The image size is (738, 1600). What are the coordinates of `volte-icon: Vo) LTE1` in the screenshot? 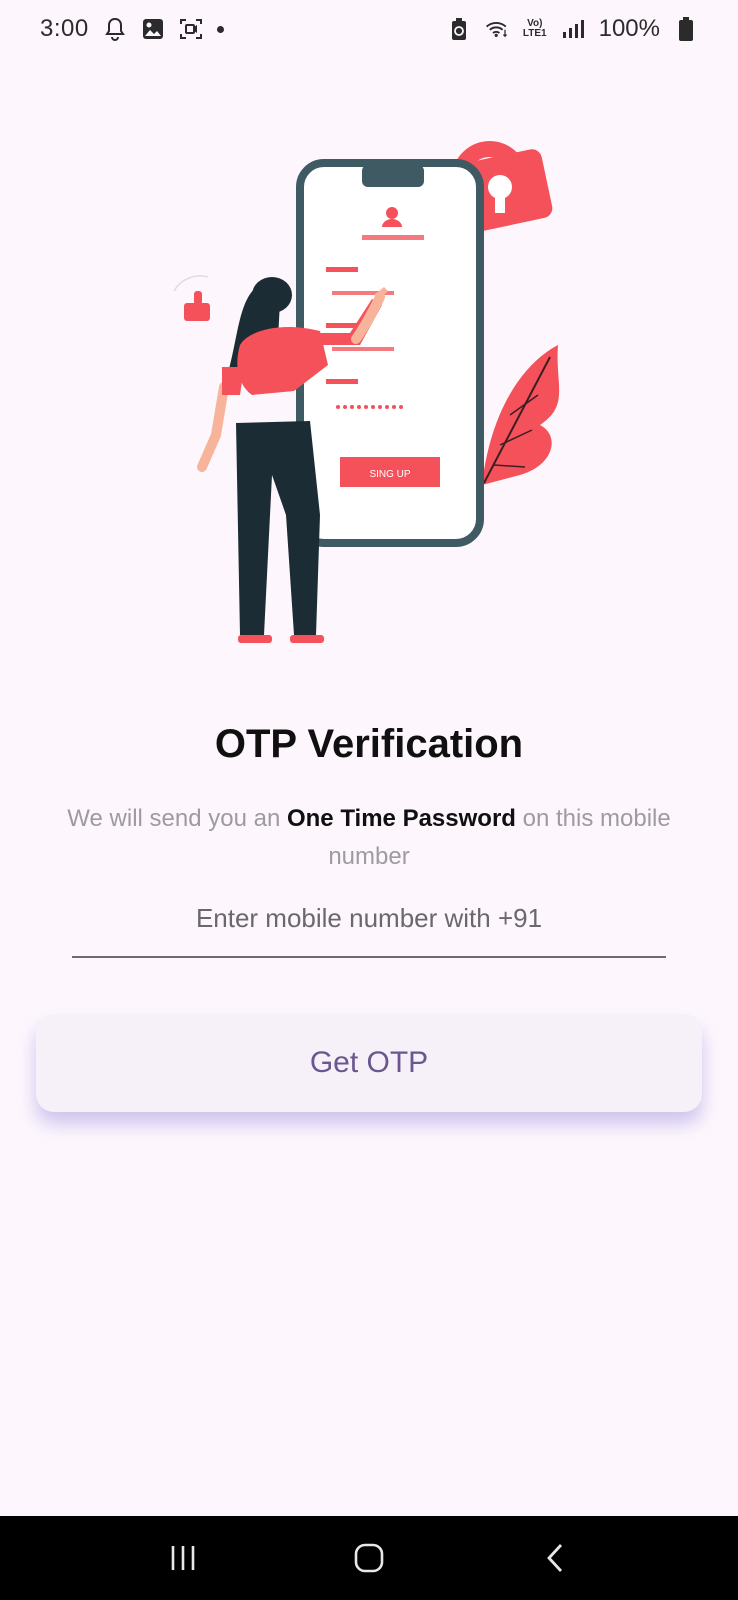 It's located at (535, 29).